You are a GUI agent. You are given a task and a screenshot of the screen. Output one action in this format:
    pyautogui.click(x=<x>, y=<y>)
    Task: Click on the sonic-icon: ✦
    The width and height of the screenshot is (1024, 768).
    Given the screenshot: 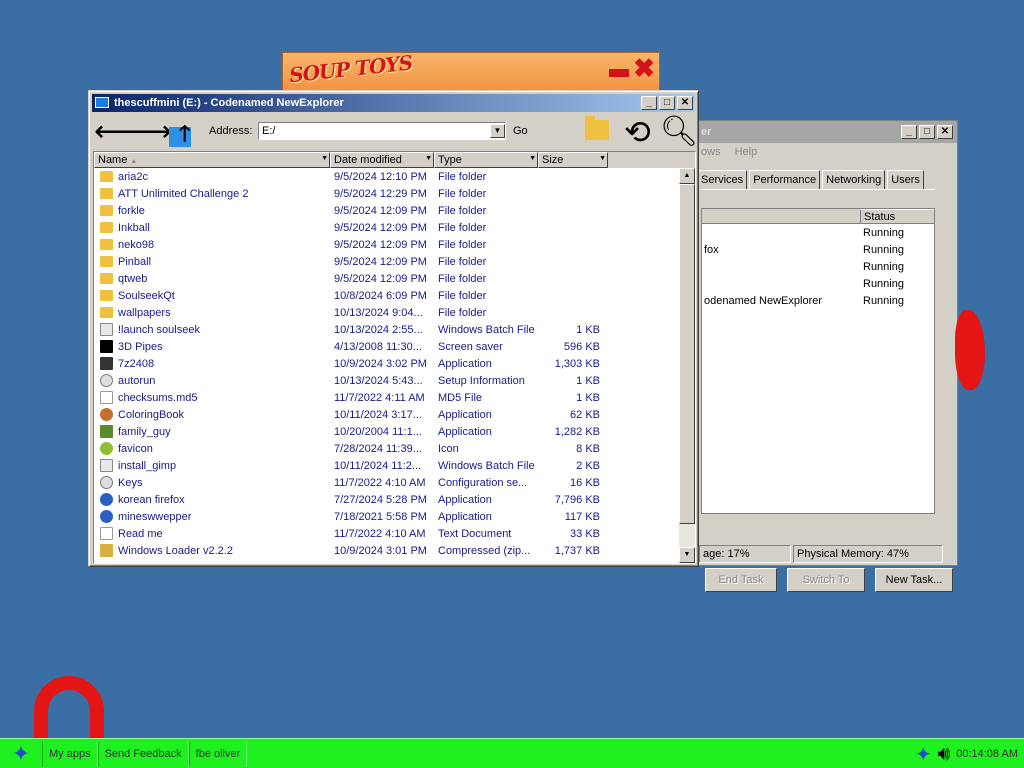 What is the action you would take?
    pyautogui.click(x=923, y=754)
    